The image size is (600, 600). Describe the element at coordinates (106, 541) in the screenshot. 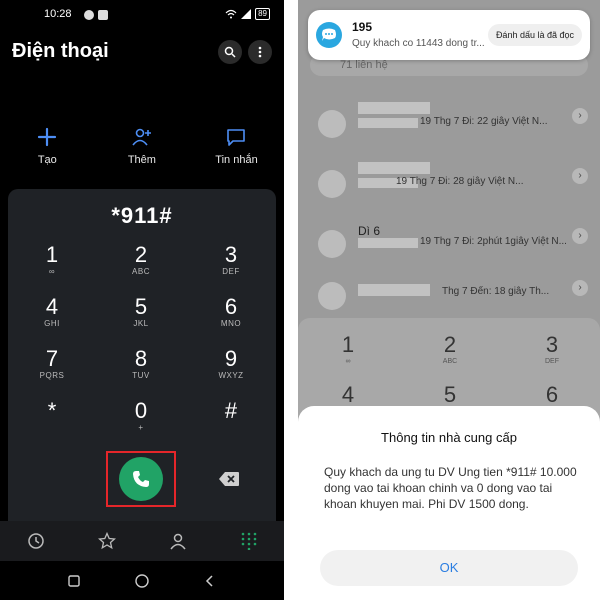

I see `favorites-star-icon` at that location.